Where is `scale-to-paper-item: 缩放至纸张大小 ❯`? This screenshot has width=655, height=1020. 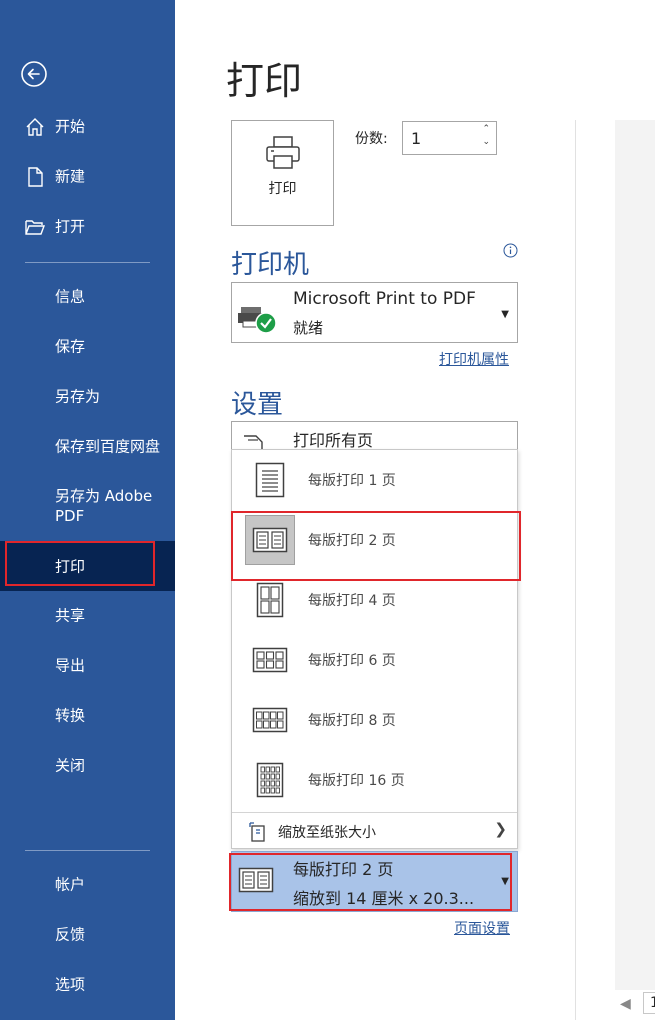
scale-to-paper-item: 缩放至纸张大小 ❯ is located at coordinates (374, 831).